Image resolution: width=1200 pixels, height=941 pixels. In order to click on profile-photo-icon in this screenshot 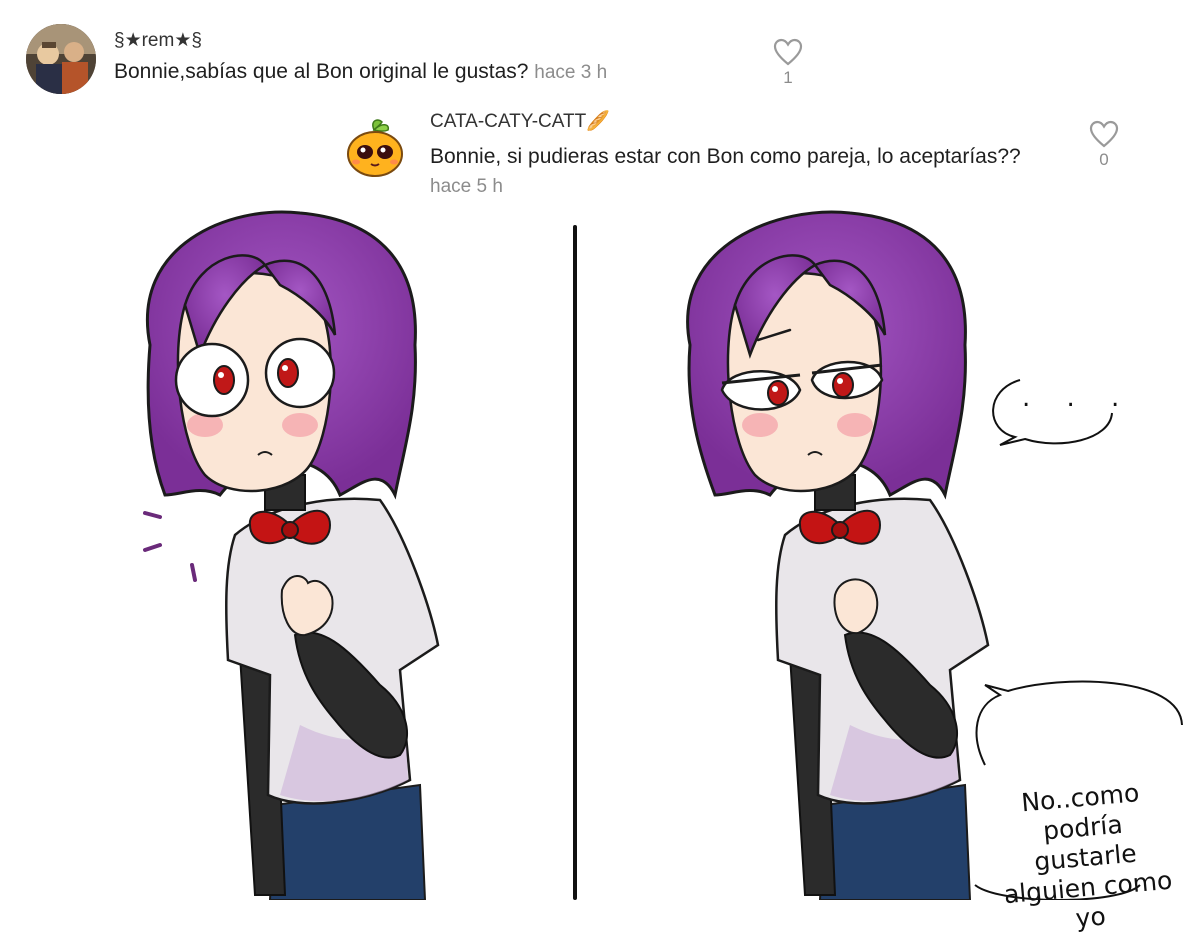, I will do `click(61, 59)`.